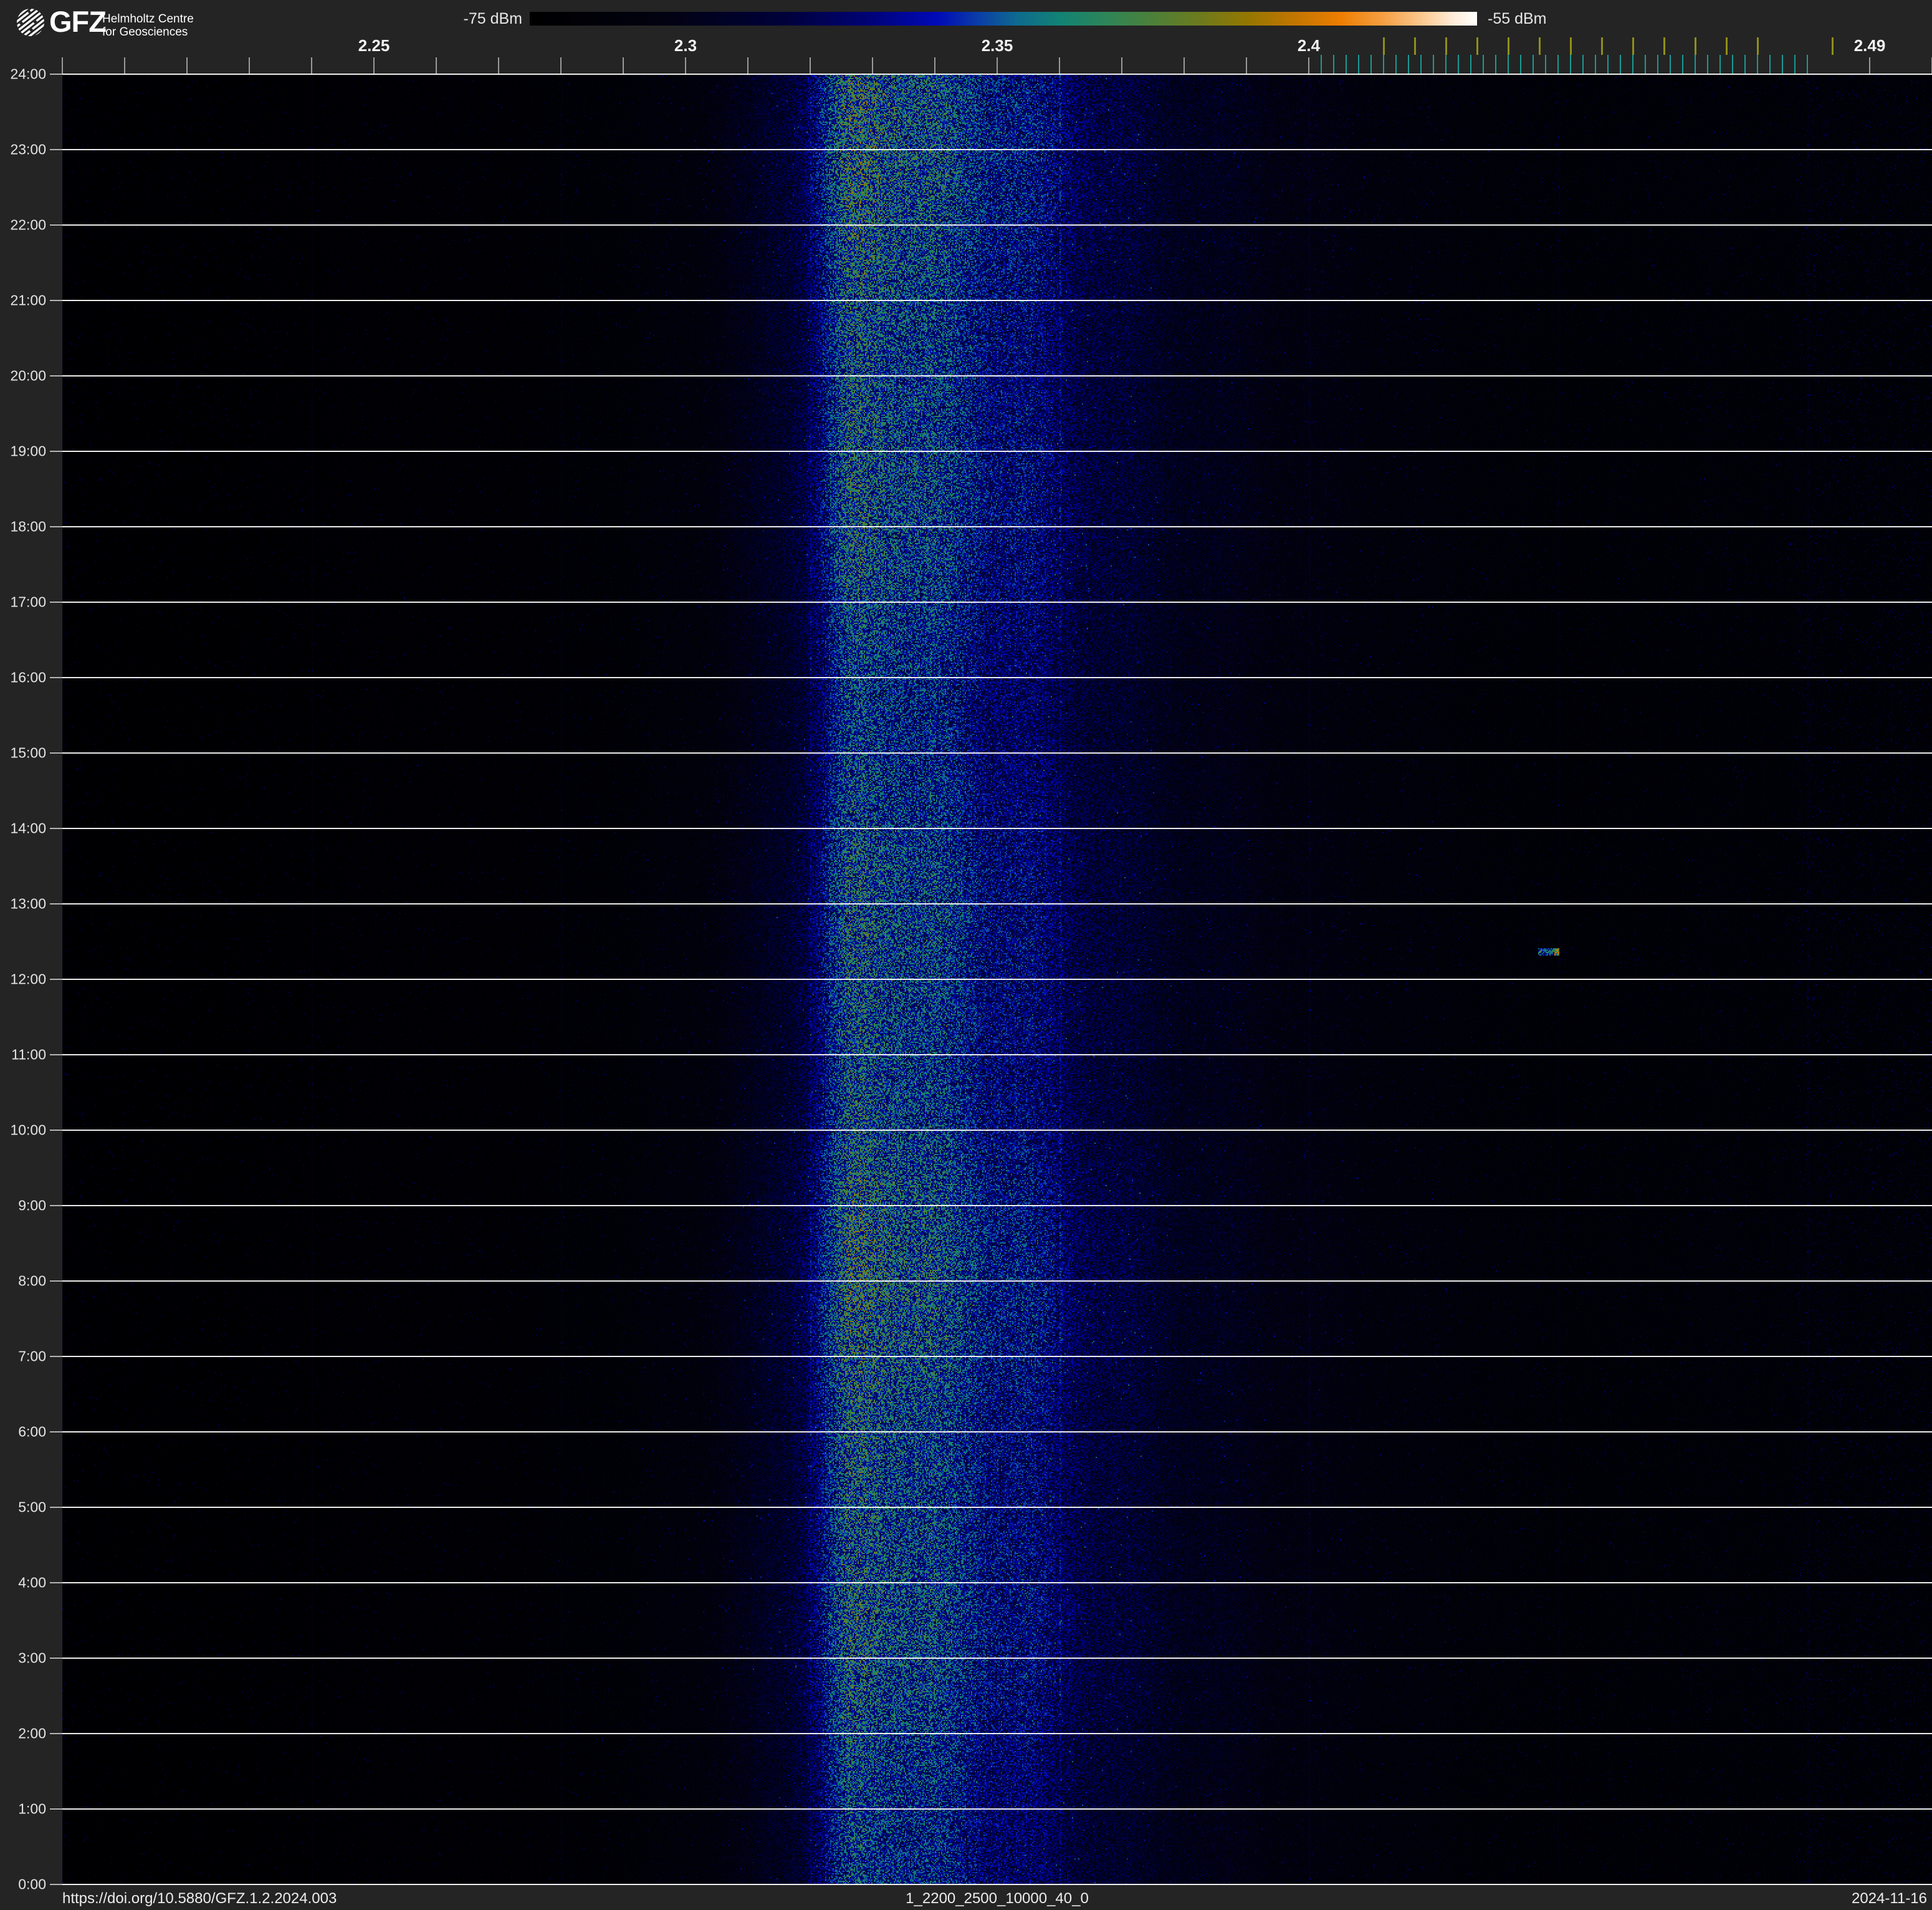 This screenshot has height=1910, width=1932. I want to click on time-label: 14:00, so click(28, 828).